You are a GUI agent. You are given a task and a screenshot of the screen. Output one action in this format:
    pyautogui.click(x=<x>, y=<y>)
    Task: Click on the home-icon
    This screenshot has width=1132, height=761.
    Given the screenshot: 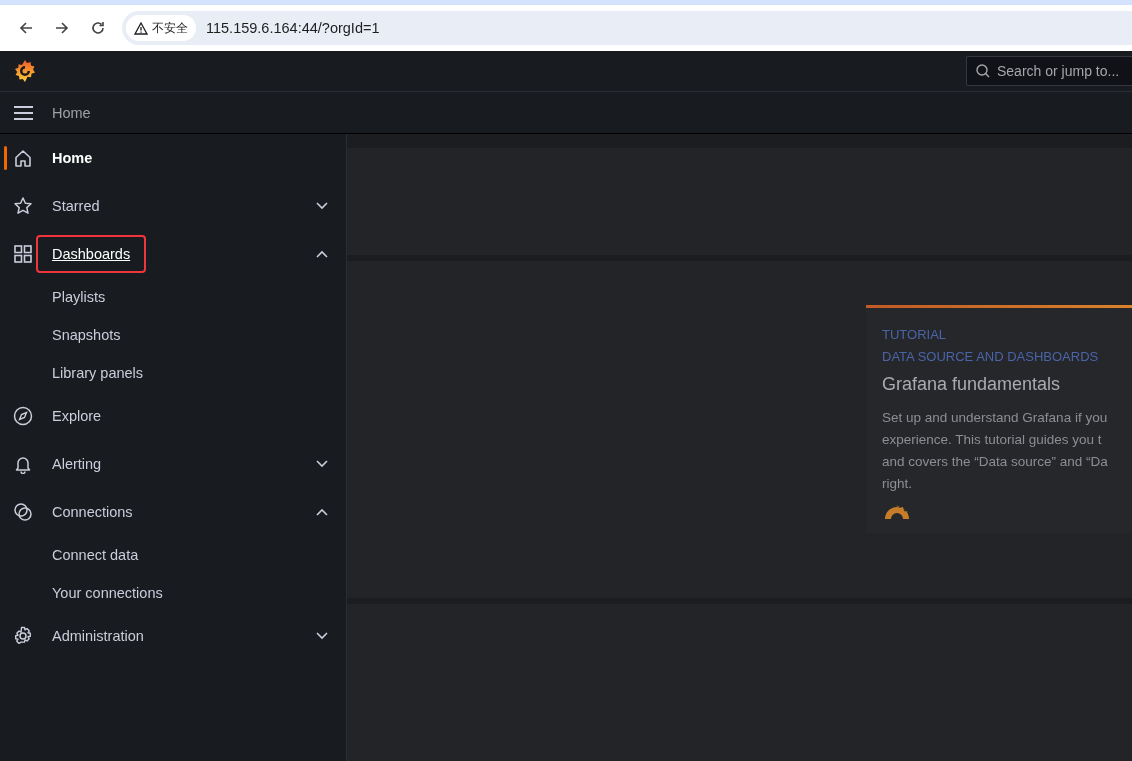 What is the action you would take?
    pyautogui.click(x=23, y=158)
    